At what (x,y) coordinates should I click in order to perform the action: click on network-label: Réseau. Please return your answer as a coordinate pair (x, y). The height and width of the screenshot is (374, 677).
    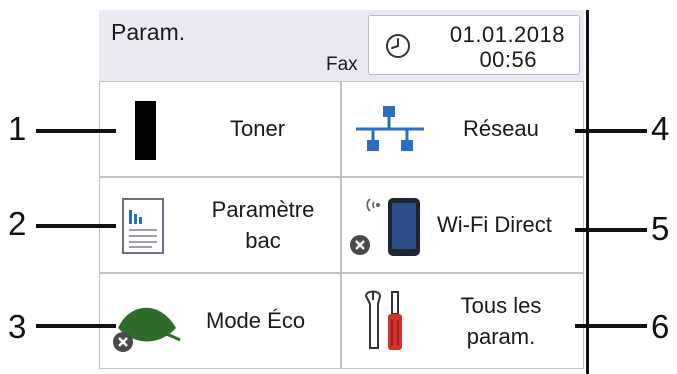
    Looking at the image, I should click on (501, 128).